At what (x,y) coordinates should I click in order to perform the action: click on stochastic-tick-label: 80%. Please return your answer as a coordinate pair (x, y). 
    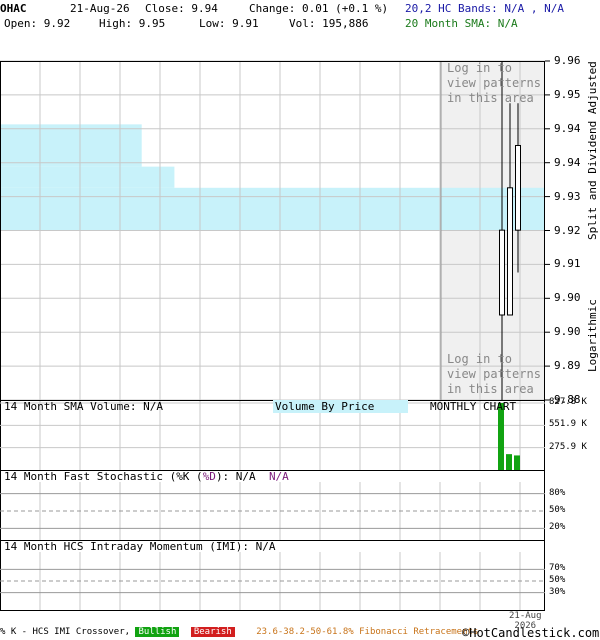
    Looking at the image, I should click on (557, 492).